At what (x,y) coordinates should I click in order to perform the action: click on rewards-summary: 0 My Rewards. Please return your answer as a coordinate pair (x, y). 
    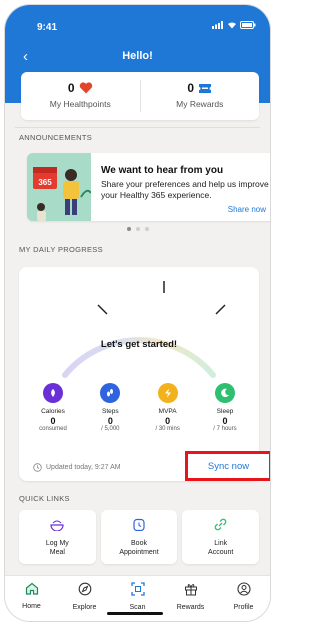
    Looking at the image, I should click on (199, 96).